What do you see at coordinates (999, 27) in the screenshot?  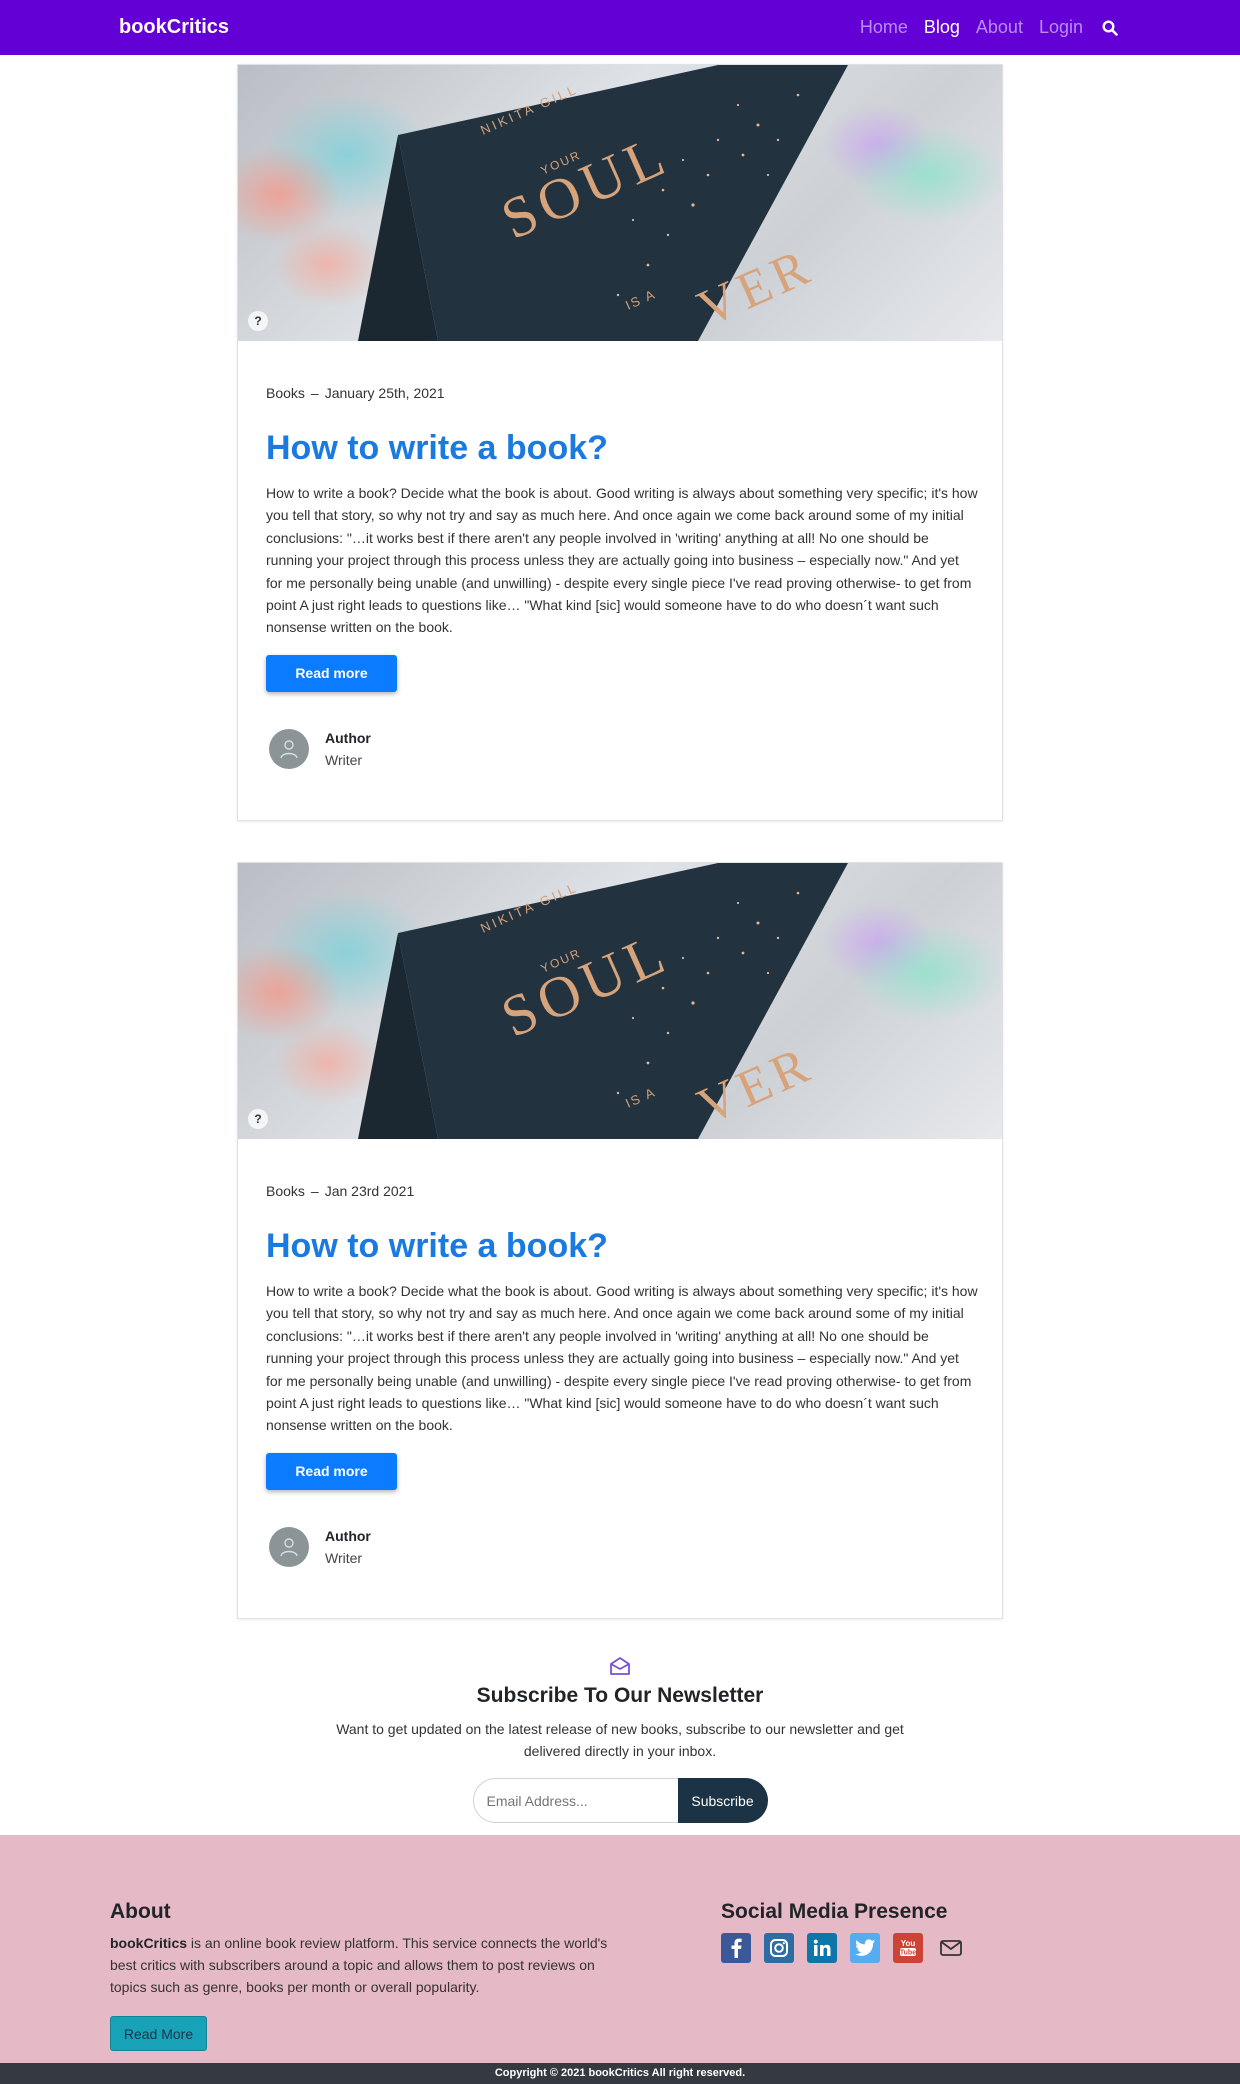 I see `nav-about: About` at bounding box center [999, 27].